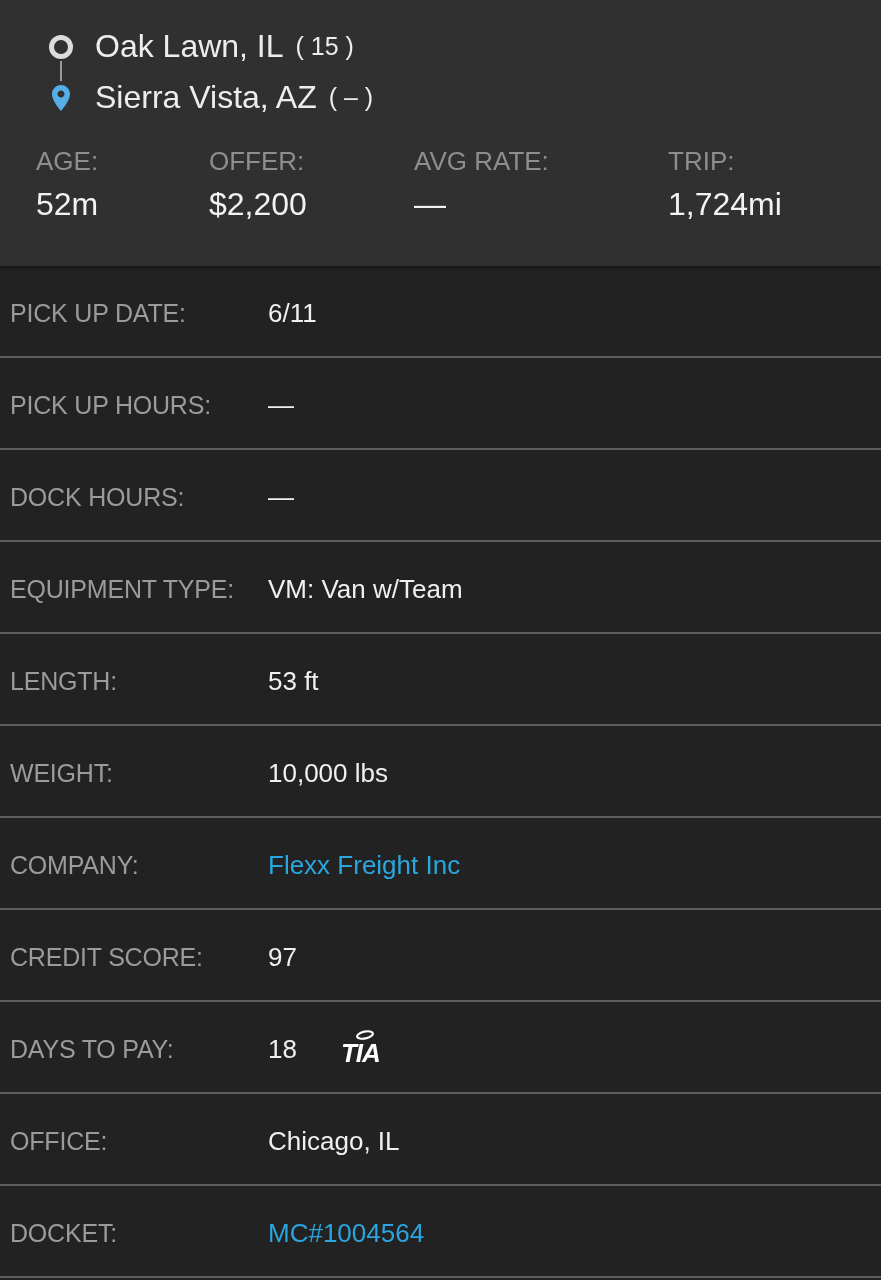  What do you see at coordinates (365, 589) in the screenshot?
I see `detail-value: VM: Van w/Team` at bounding box center [365, 589].